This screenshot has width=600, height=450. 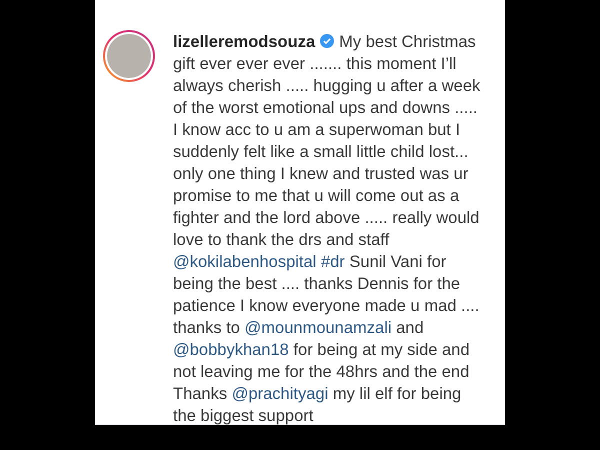 What do you see at coordinates (318, 328) in the screenshot?
I see `mention-link: @mounmounamzali` at bounding box center [318, 328].